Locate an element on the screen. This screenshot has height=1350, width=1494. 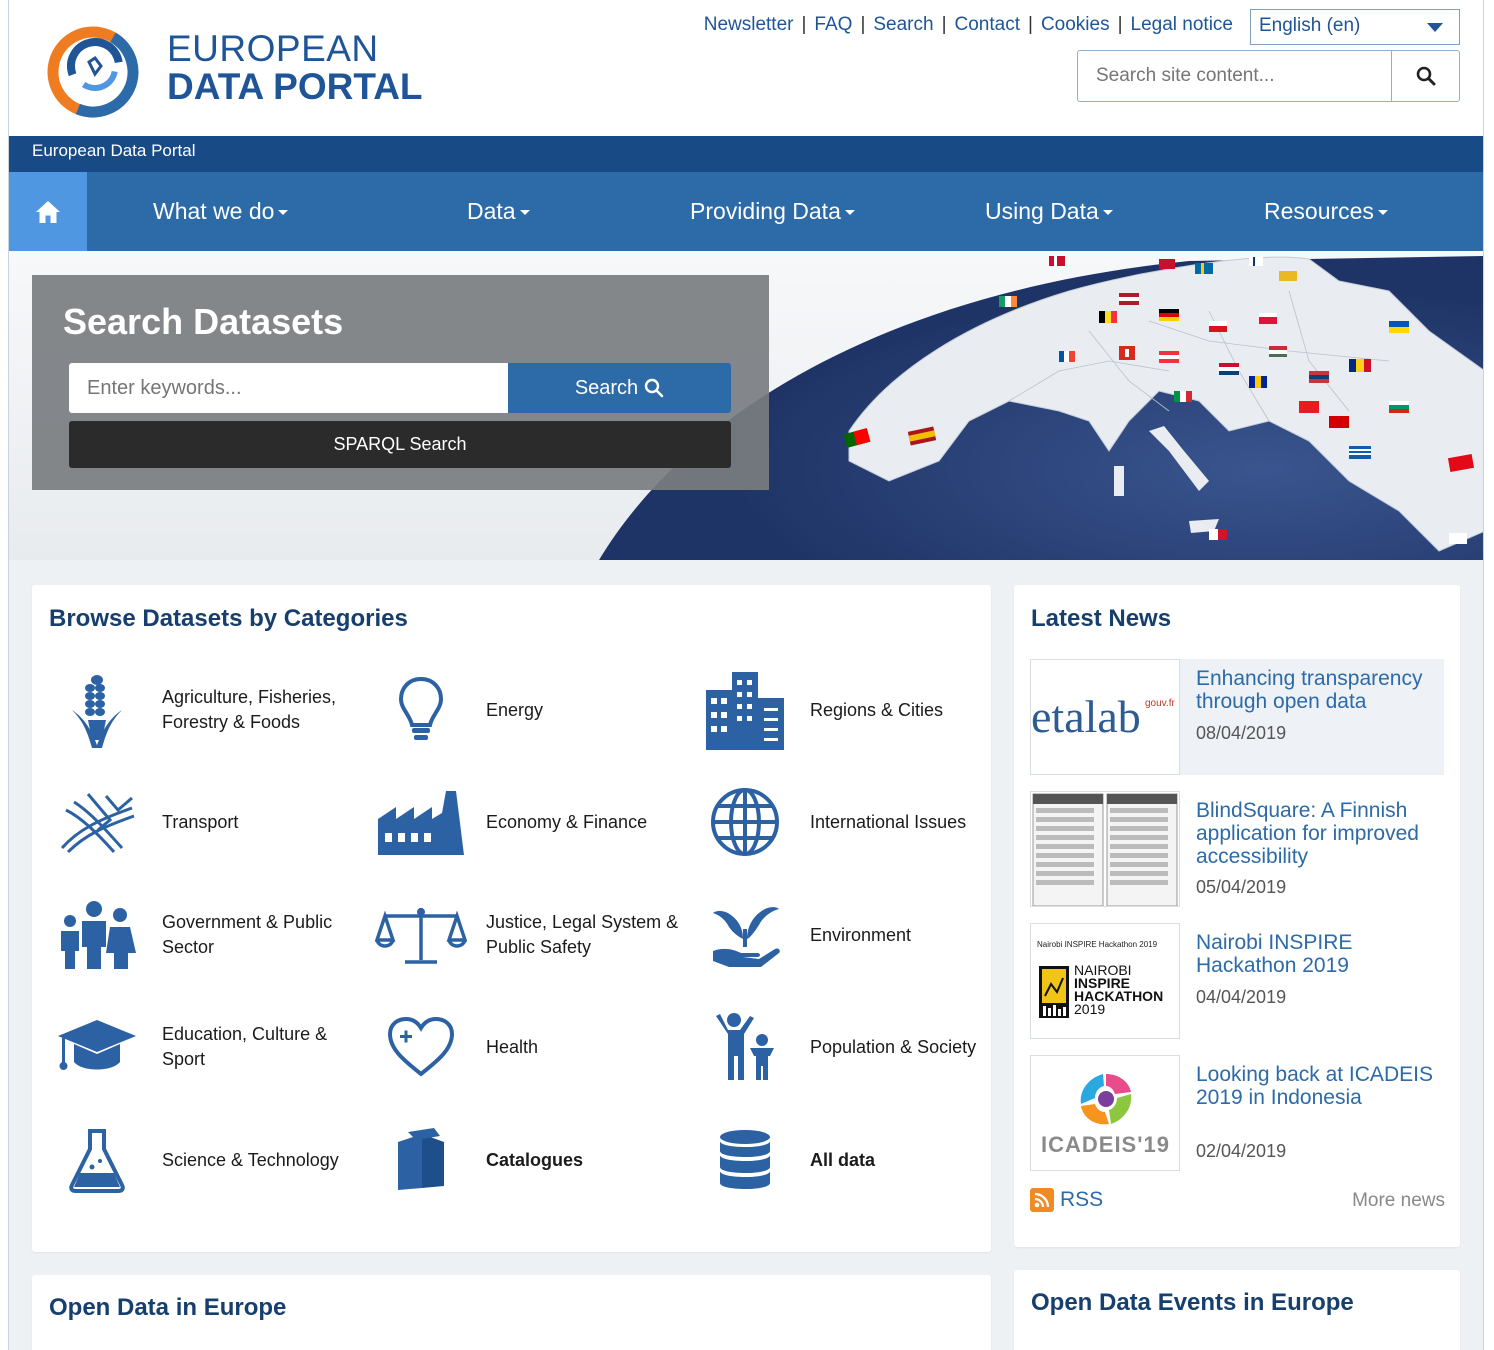
nav-using-data: Using Data is located at coordinates (1049, 211).